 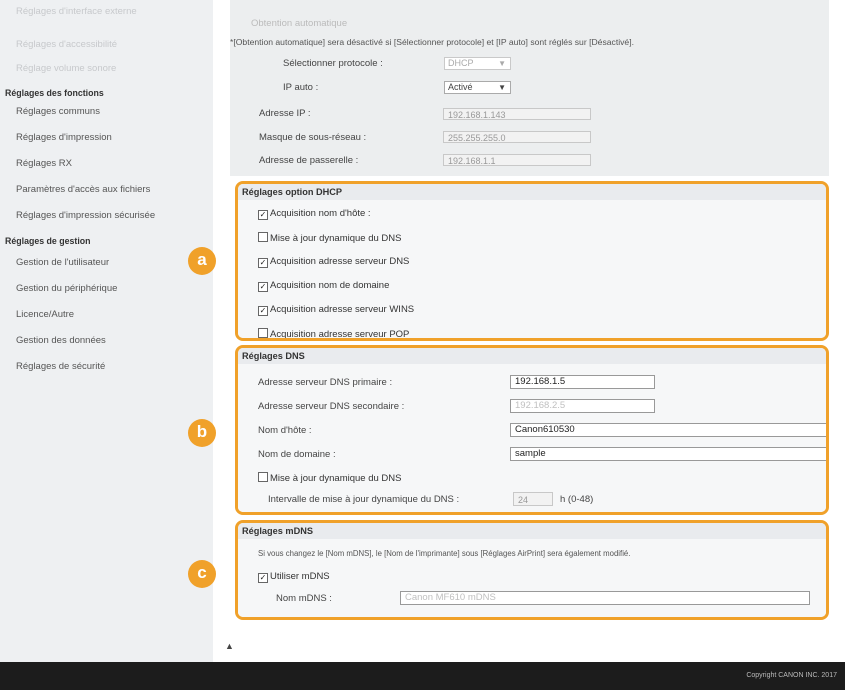 What do you see at coordinates (106, 366) in the screenshot?
I see `sidebar-item-reglages-de-securite: Réglages de sécurité` at bounding box center [106, 366].